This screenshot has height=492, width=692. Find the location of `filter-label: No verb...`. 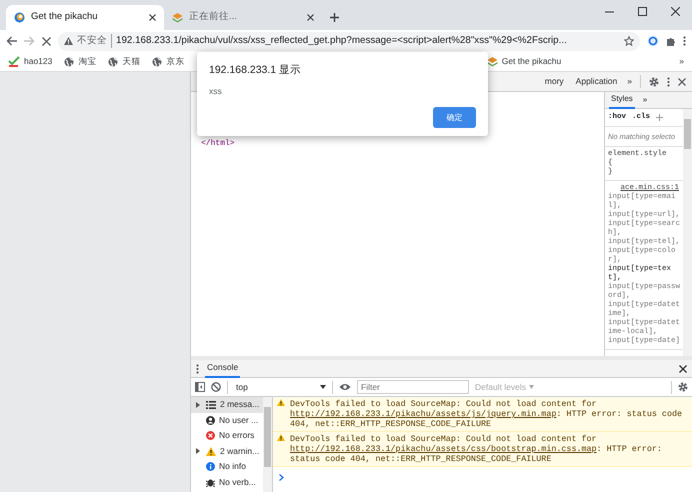

filter-label: No verb... is located at coordinates (237, 482).